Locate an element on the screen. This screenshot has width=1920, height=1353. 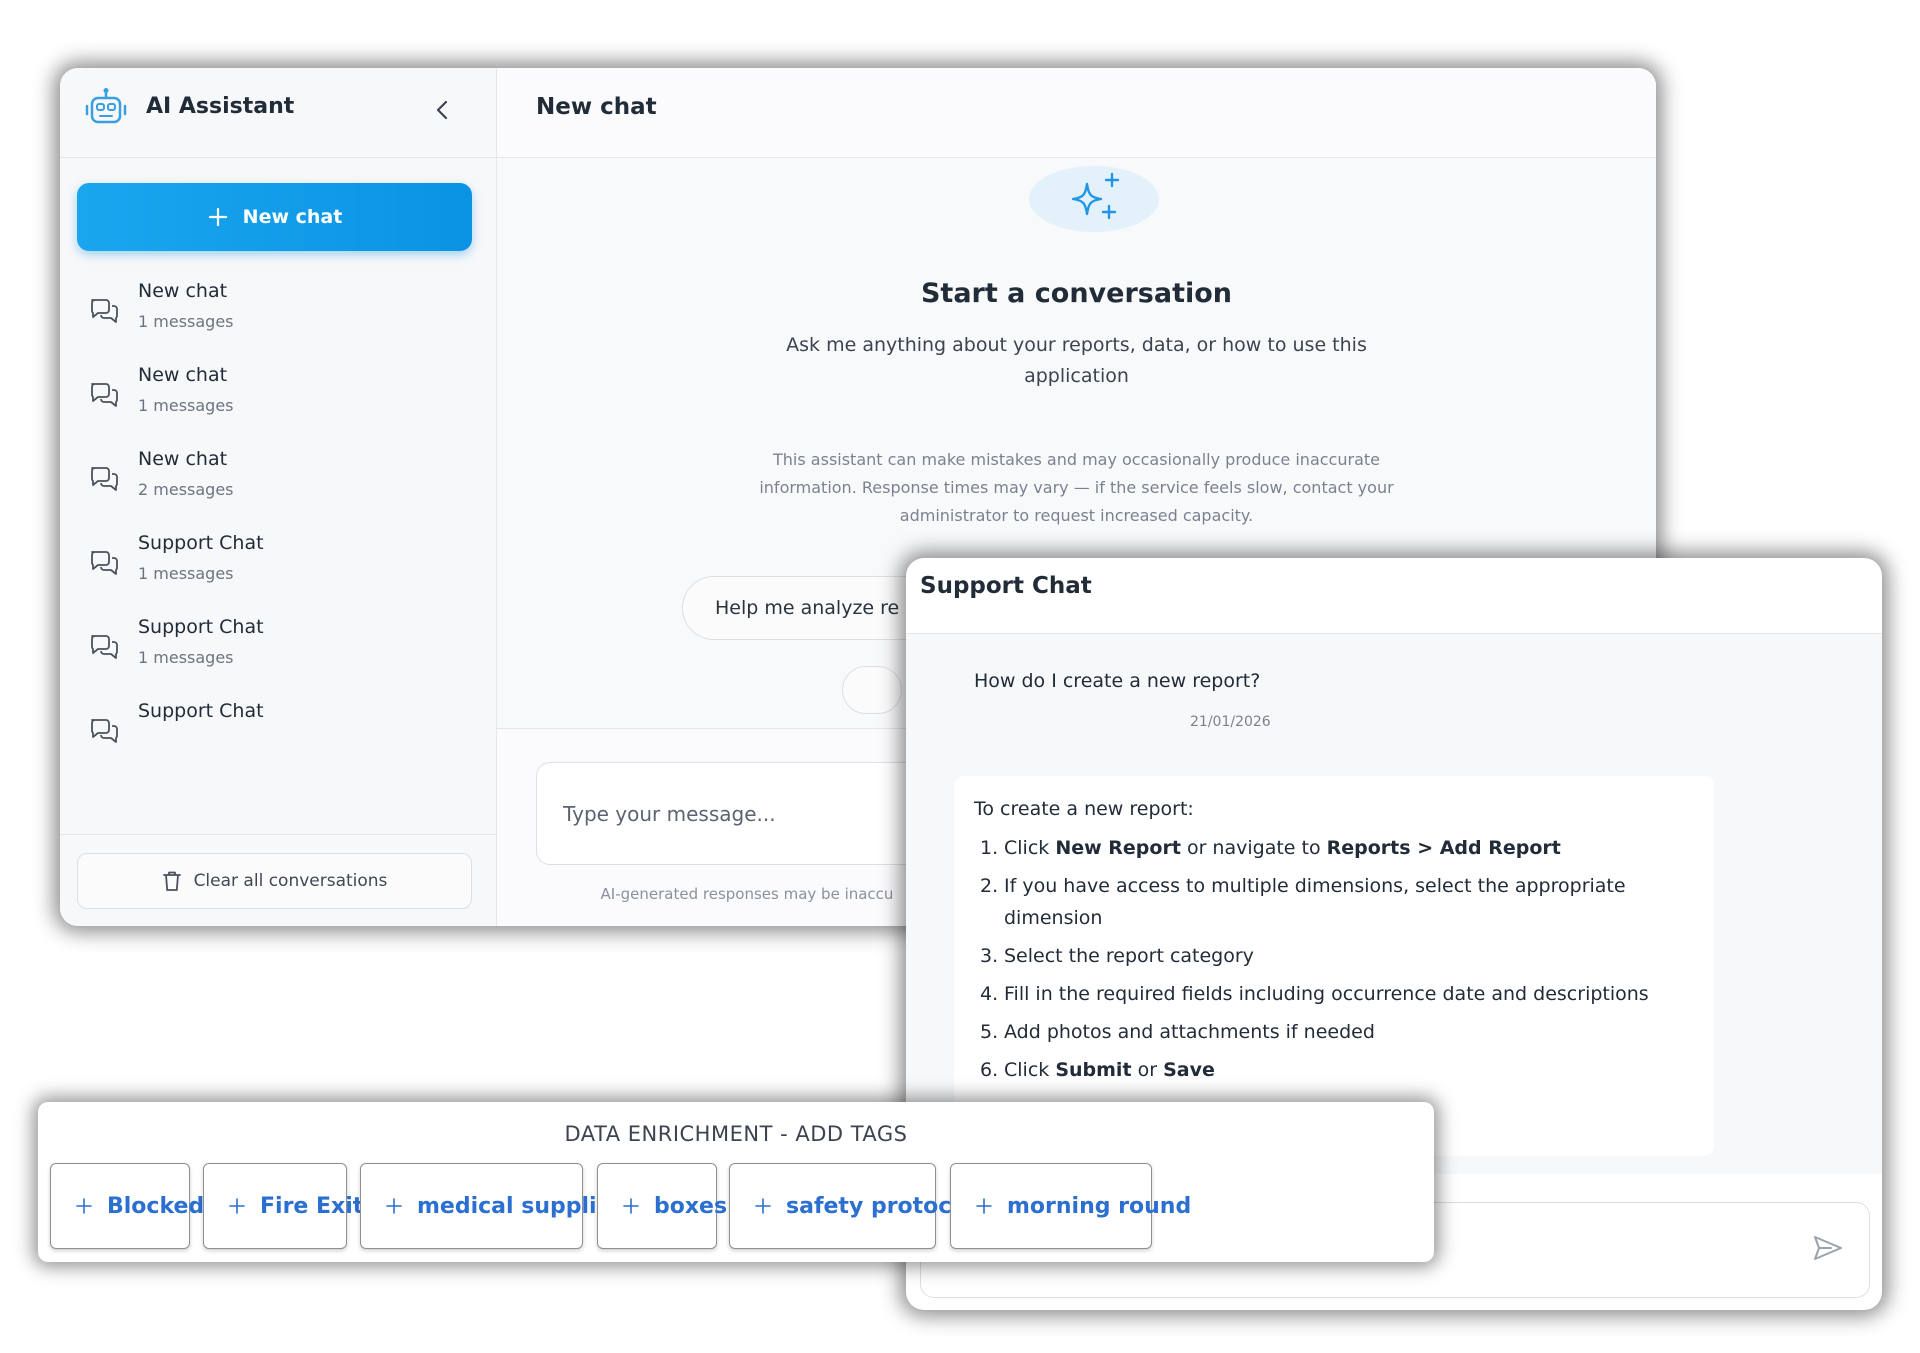
add-tag-button: medical supplies is located at coordinates (492, 1206).